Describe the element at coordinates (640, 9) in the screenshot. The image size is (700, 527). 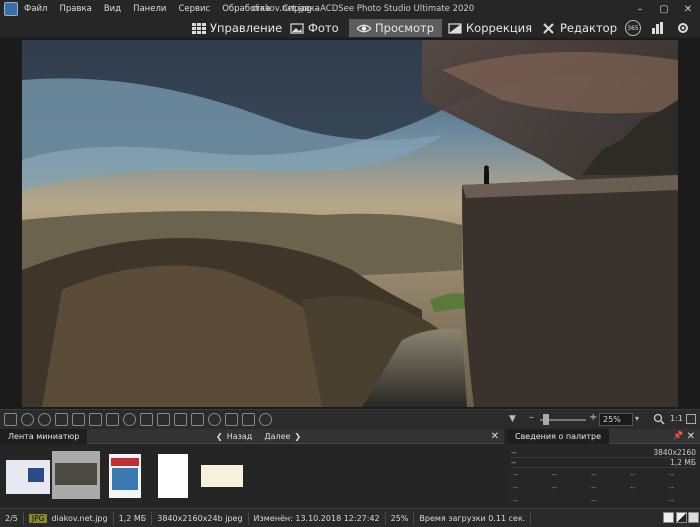
I see `minimize-button: –` at that location.